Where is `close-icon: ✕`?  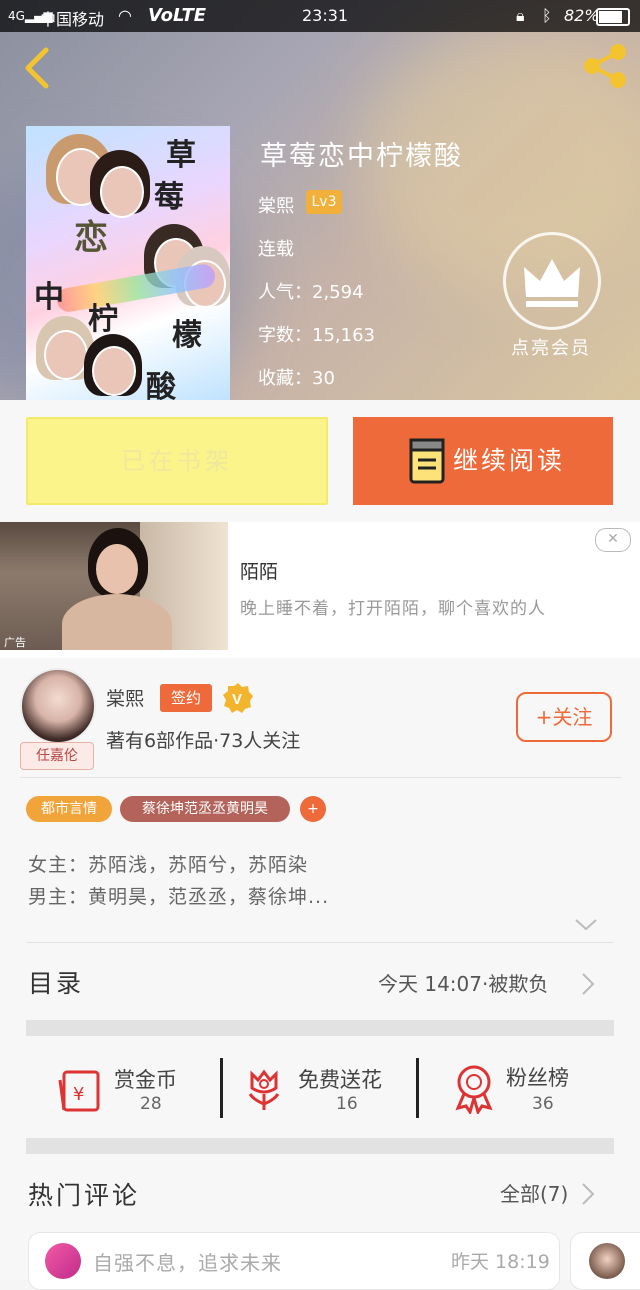
close-icon: ✕ is located at coordinates (613, 539).